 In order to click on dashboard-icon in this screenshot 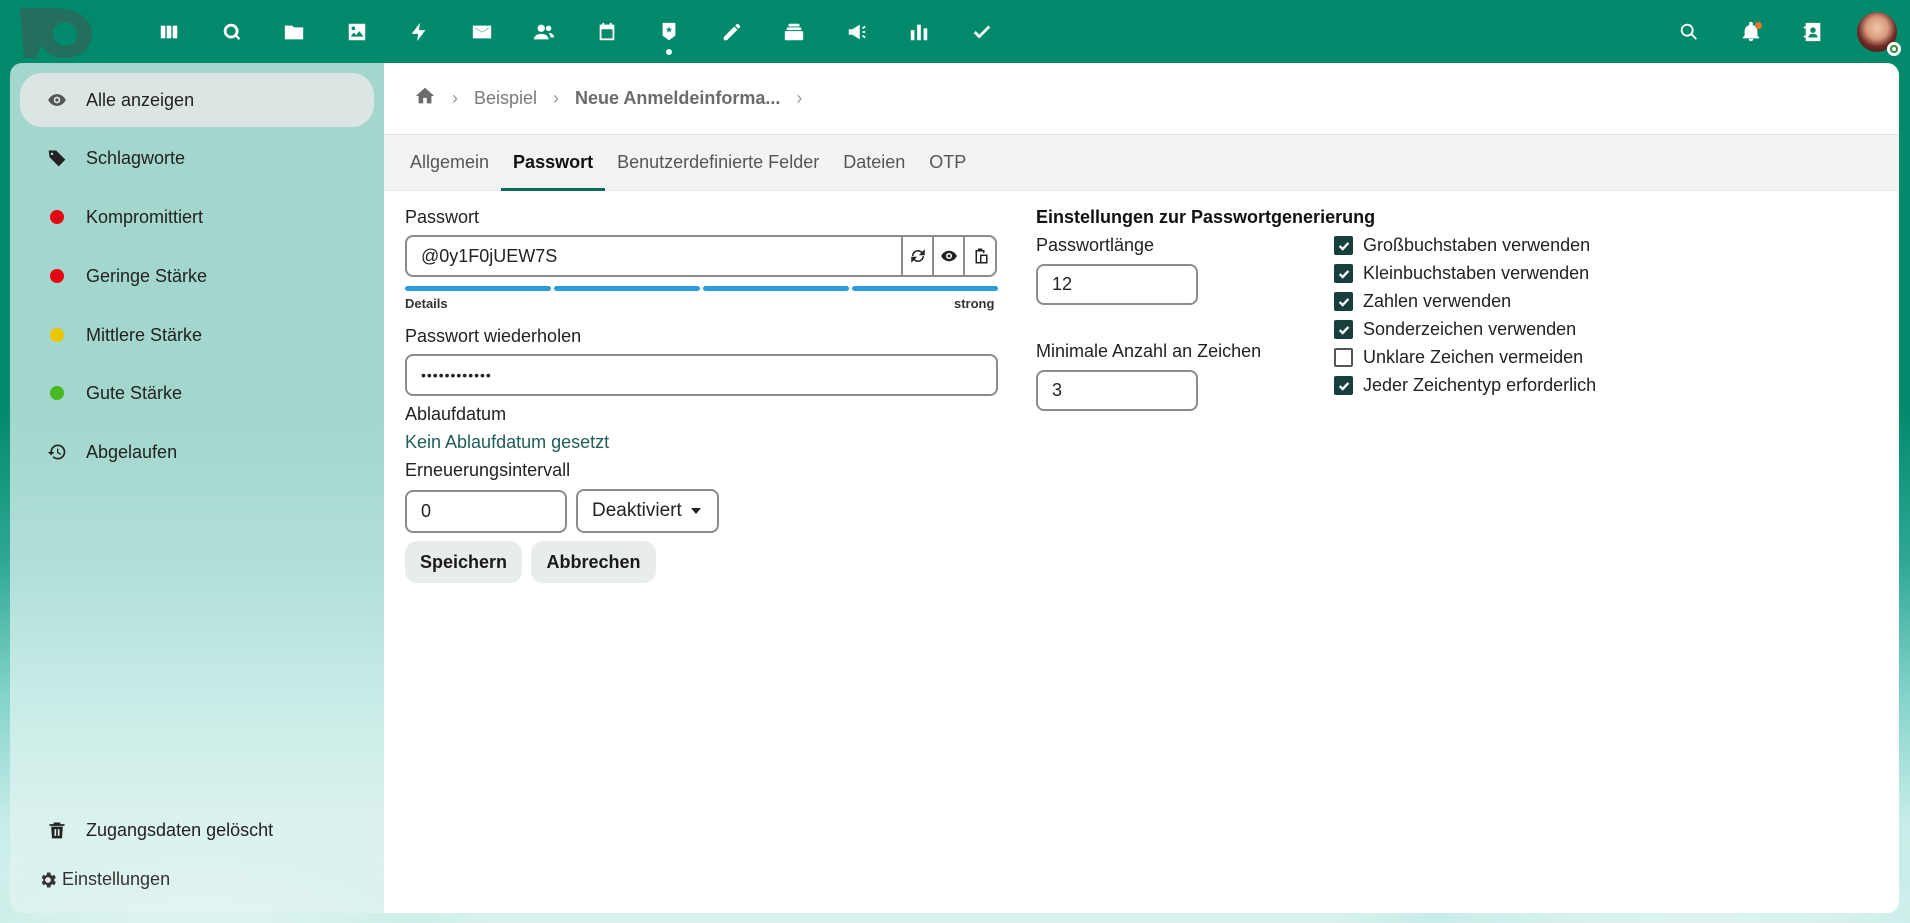, I will do `click(169, 31)`.